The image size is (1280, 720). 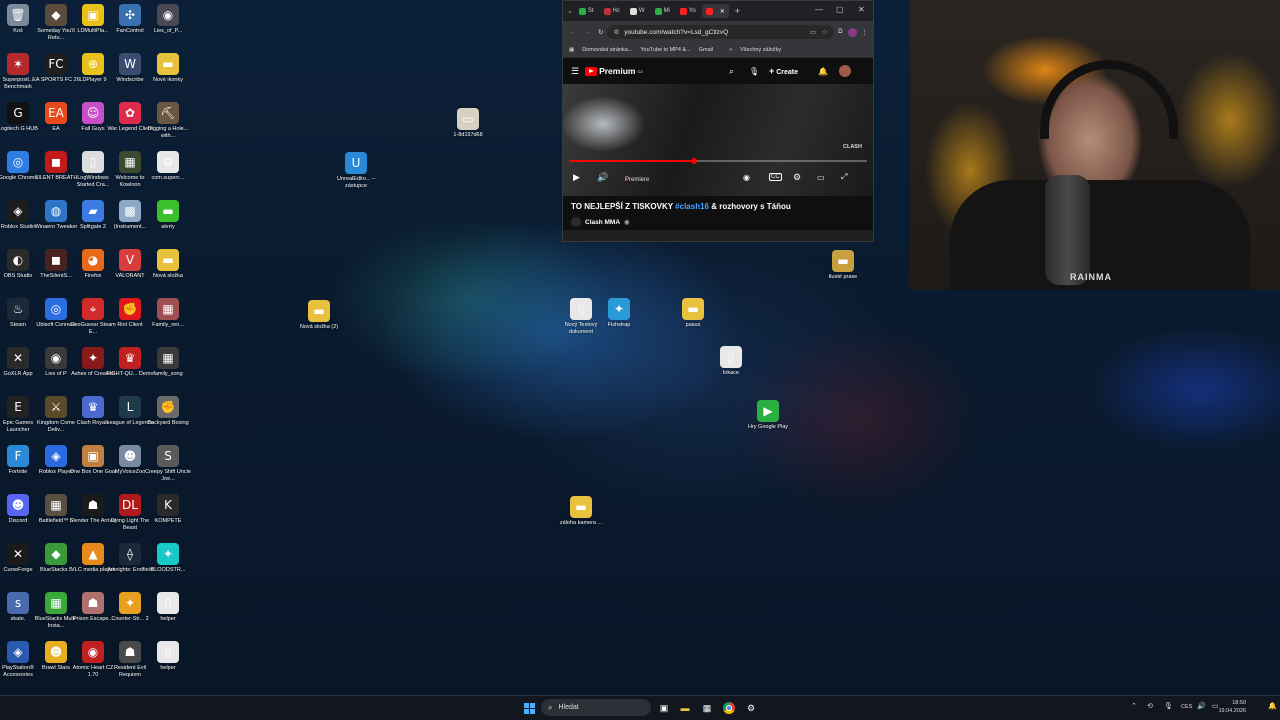 I want to click on browser-menu-icon: ⋮, so click(x=865, y=32).